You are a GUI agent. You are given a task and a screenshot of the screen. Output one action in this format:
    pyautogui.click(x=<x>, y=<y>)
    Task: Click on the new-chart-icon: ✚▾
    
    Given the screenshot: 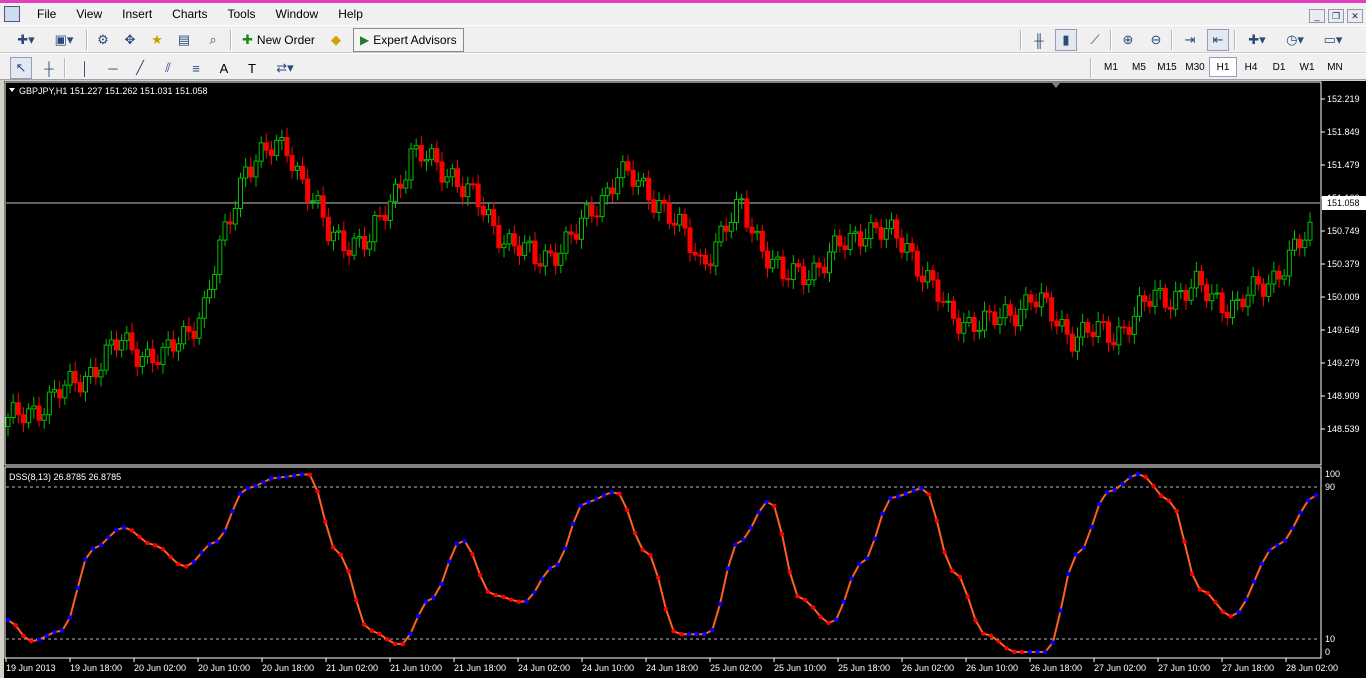 What is the action you would take?
    pyautogui.click(x=26, y=40)
    